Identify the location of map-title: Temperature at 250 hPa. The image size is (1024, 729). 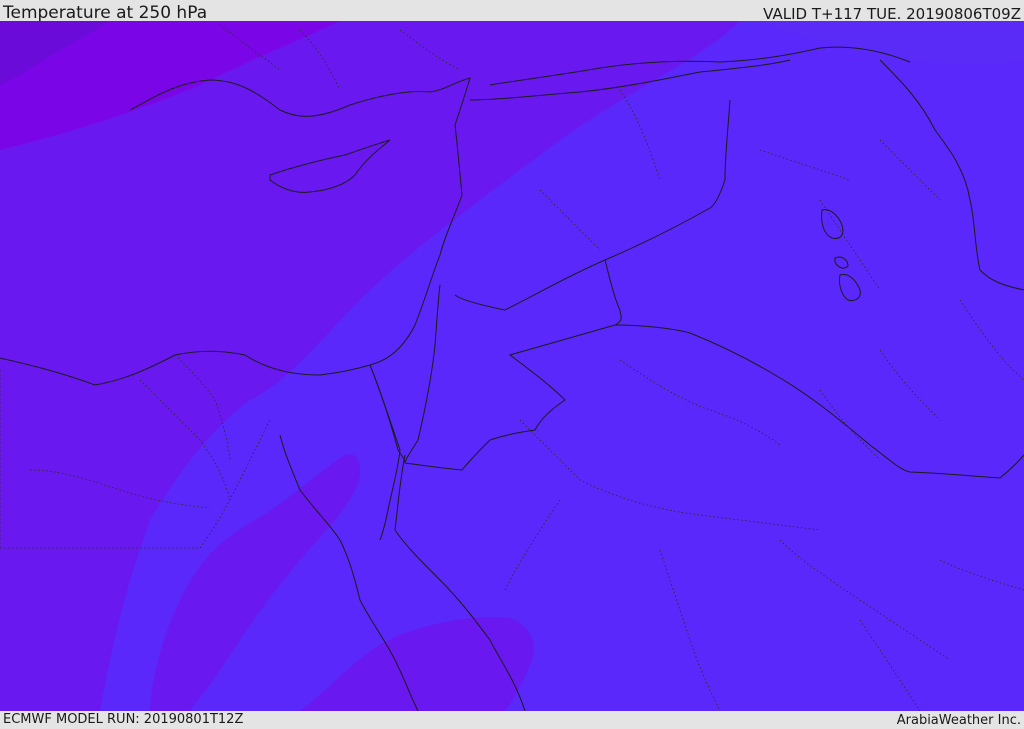
(105, 13).